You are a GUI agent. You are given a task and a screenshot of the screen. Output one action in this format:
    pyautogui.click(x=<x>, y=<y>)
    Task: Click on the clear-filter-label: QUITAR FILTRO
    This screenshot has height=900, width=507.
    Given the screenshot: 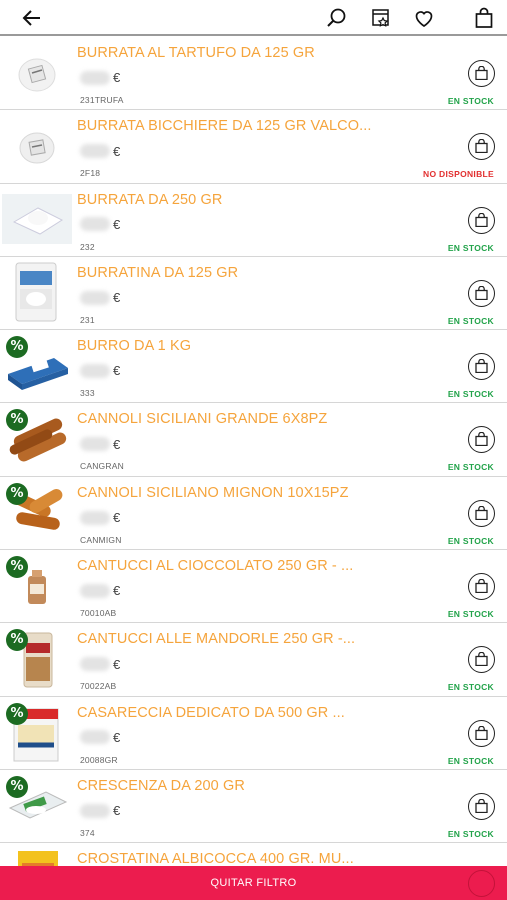 What is the action you would take?
    pyautogui.click(x=253, y=883)
    